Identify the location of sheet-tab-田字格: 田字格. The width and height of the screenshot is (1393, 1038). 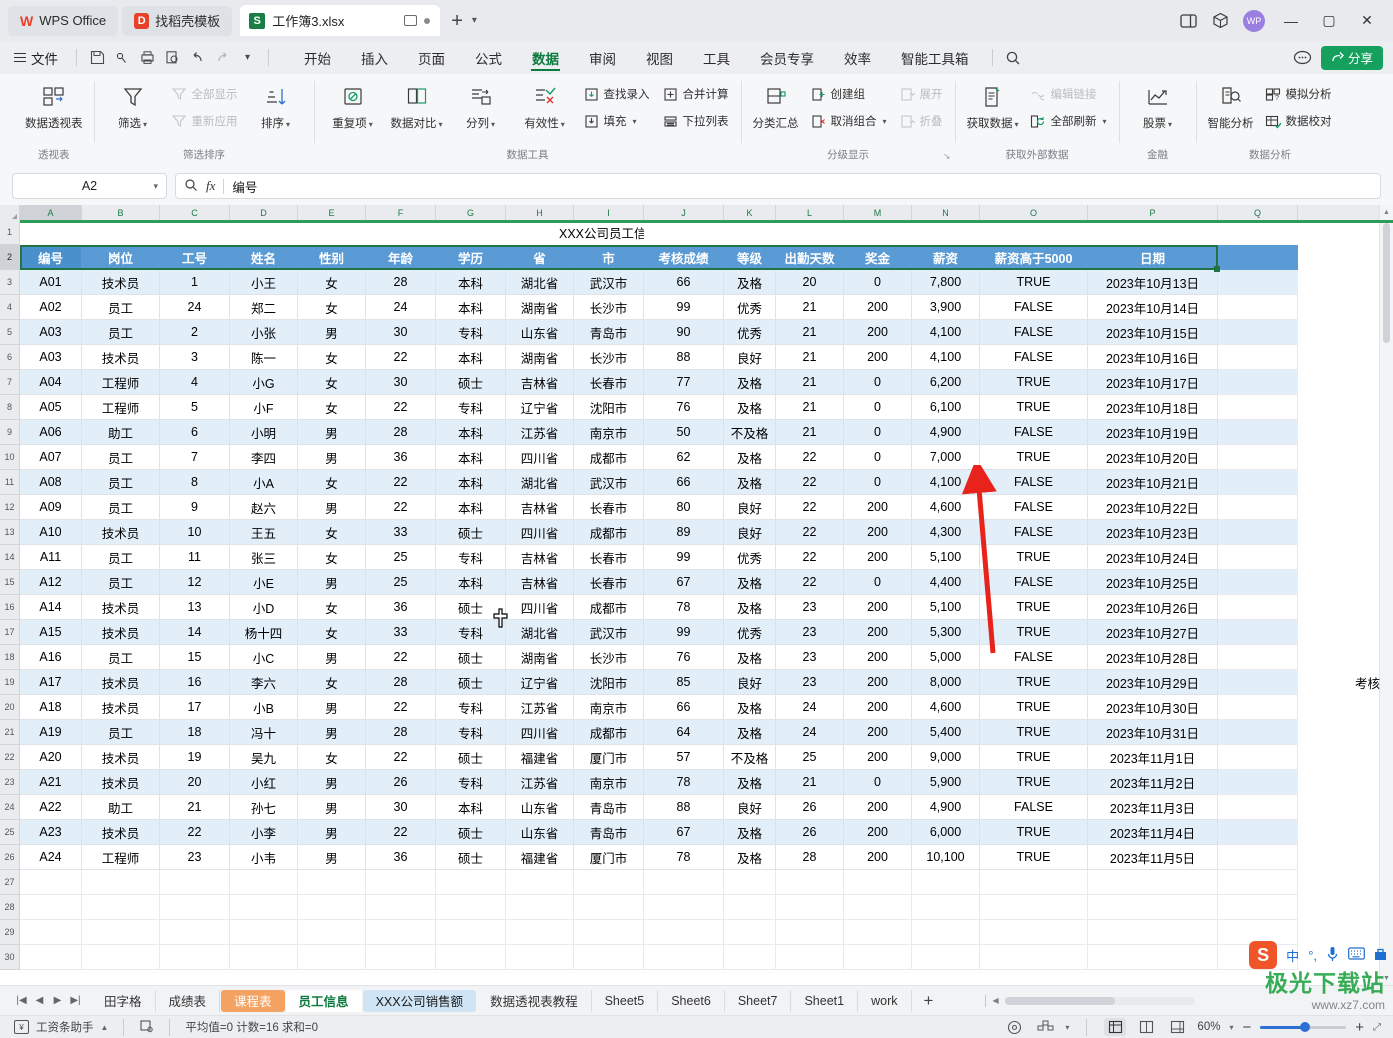
(123, 1000).